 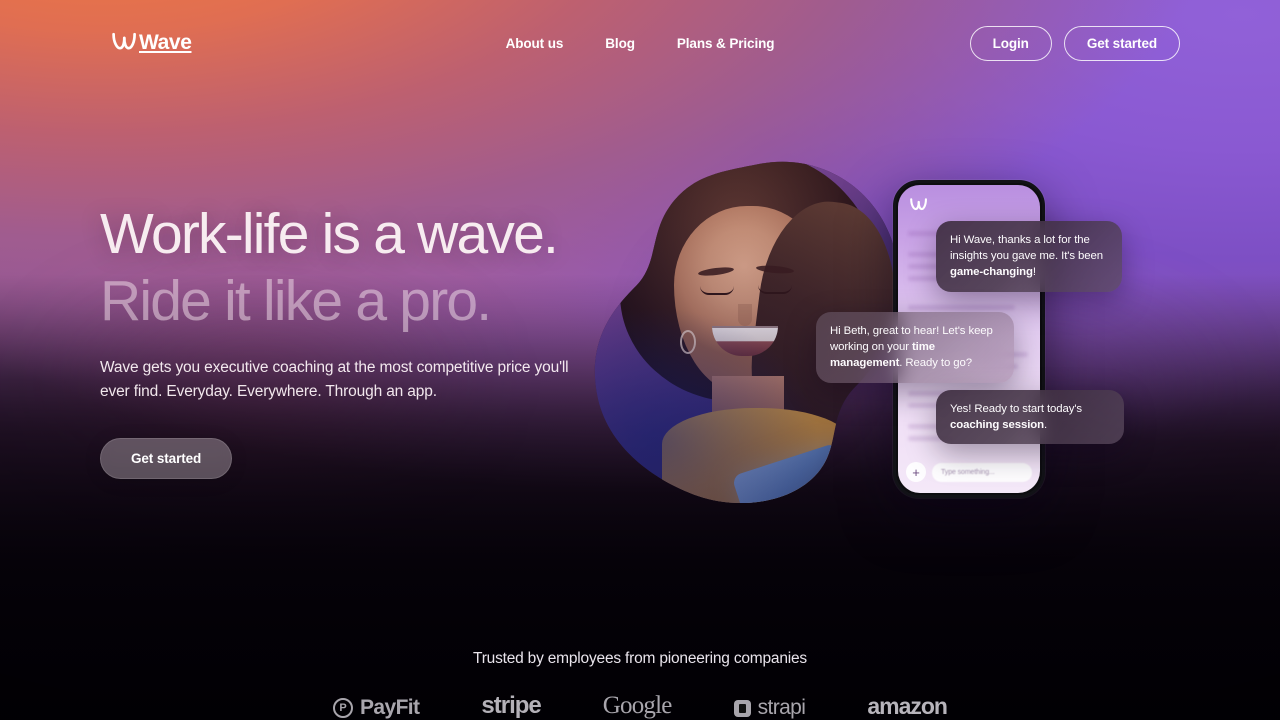 I want to click on partner-logo-row: P PayFit stripe Google strapi amazon, so click(x=640, y=706).